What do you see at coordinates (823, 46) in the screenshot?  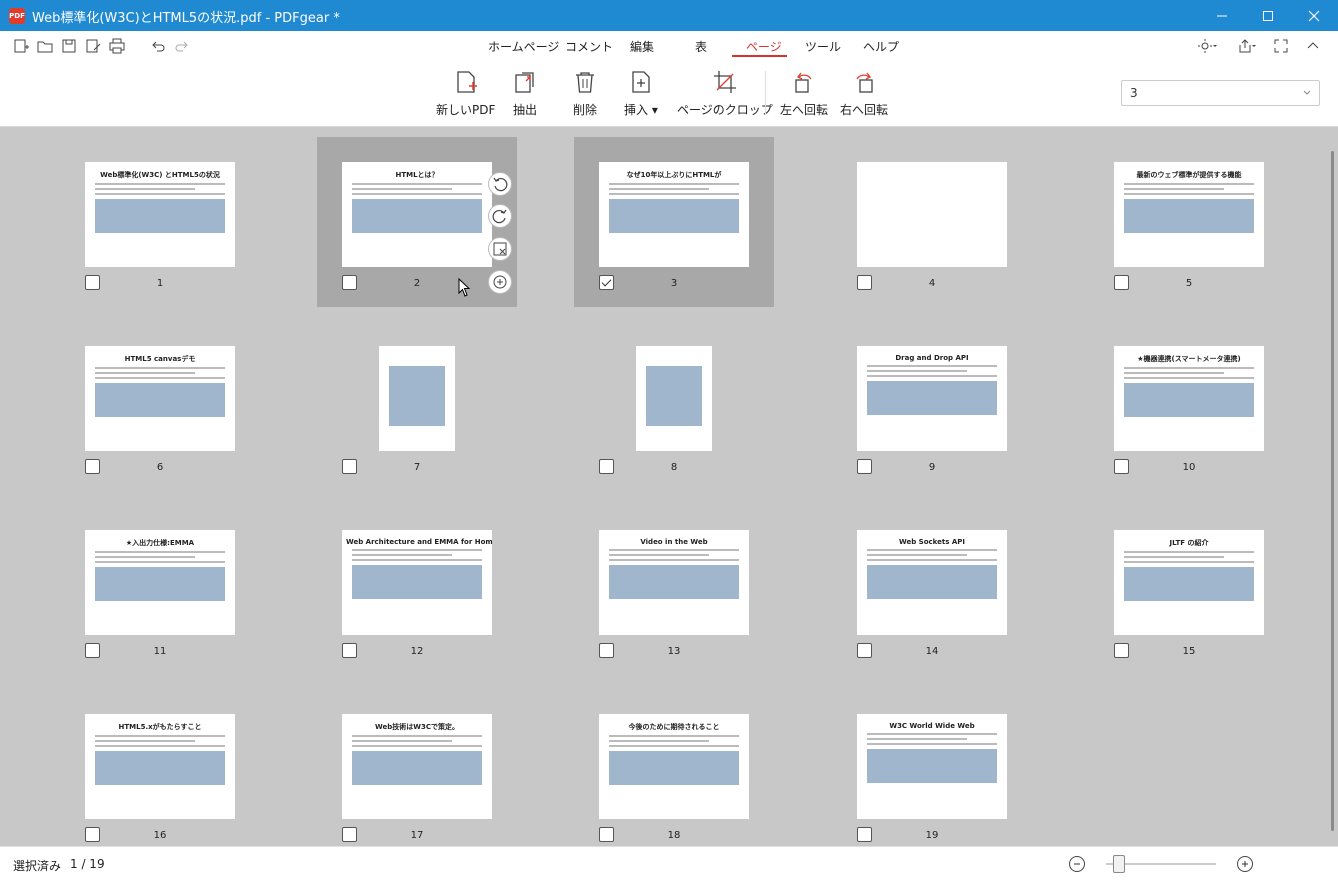 I see `tab-tools: ツール` at bounding box center [823, 46].